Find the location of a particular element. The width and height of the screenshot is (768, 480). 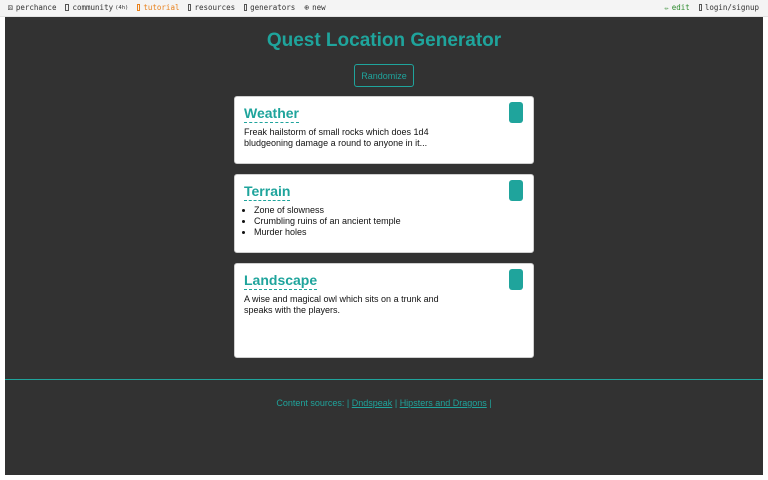

landscape-reroll-button is located at coordinates (516, 279).